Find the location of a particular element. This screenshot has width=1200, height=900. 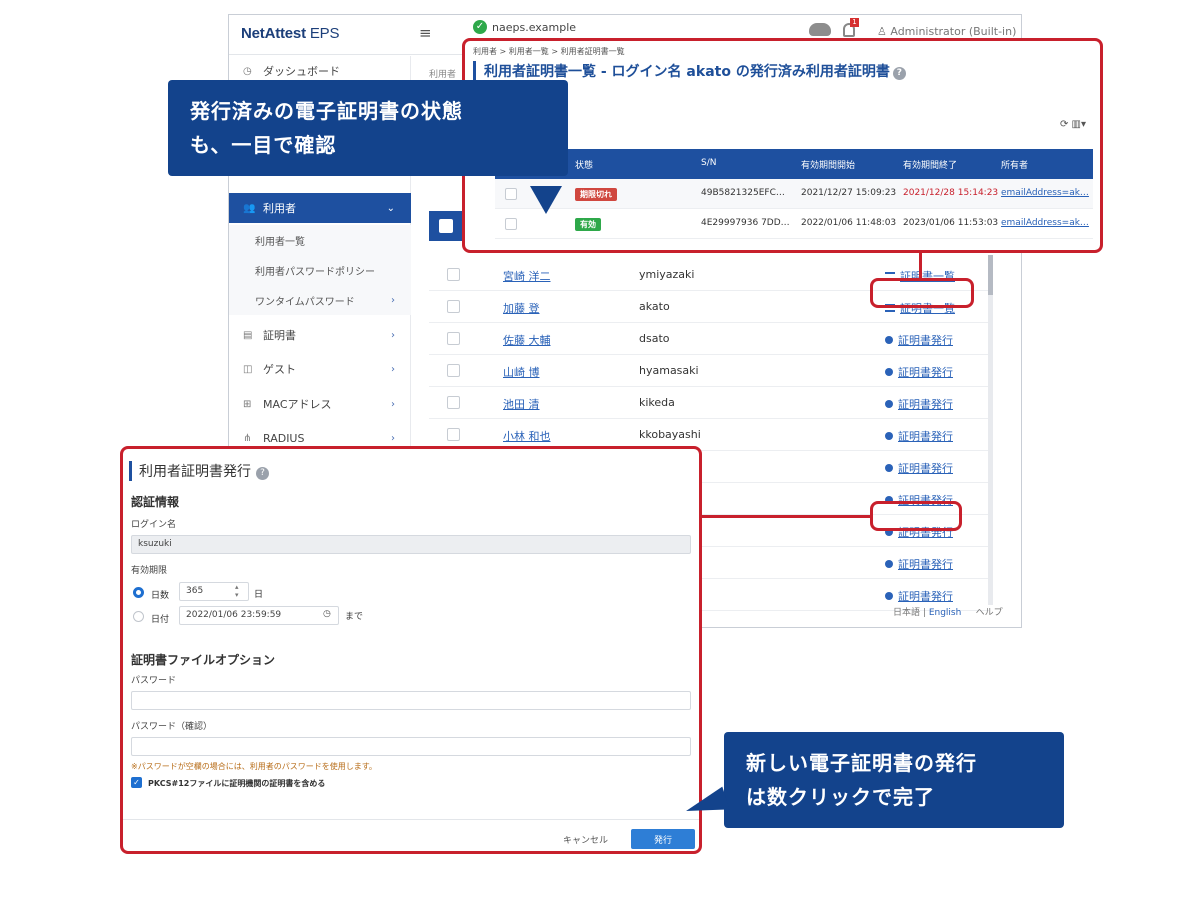

stepper-arrows-icon: ▴ ▾ is located at coordinates (237, 591).